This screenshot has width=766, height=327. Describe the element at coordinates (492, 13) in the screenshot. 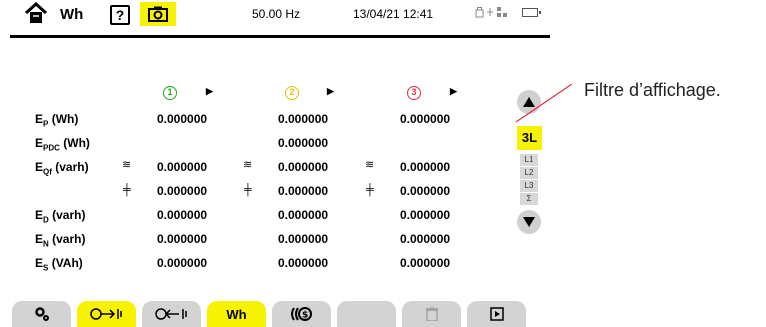

I see `status-icons` at that location.